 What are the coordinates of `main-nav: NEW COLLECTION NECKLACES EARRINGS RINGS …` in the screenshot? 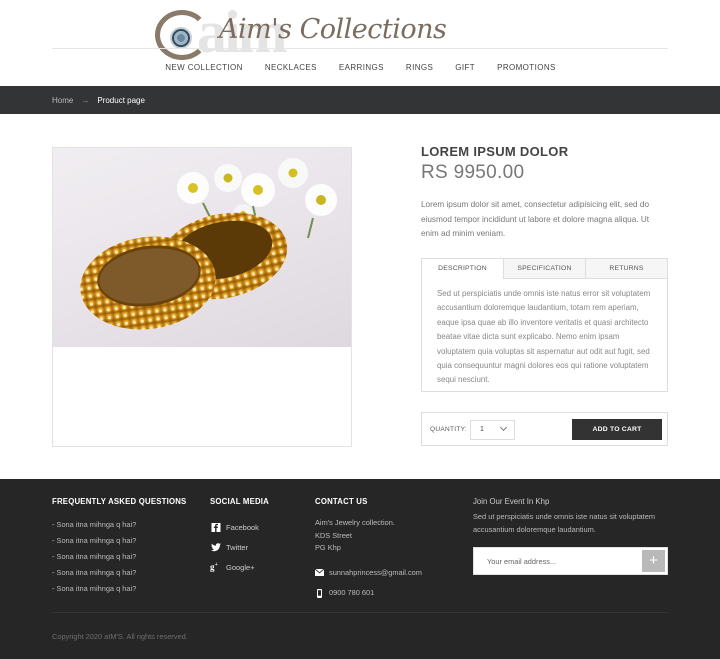 It's located at (360, 67).